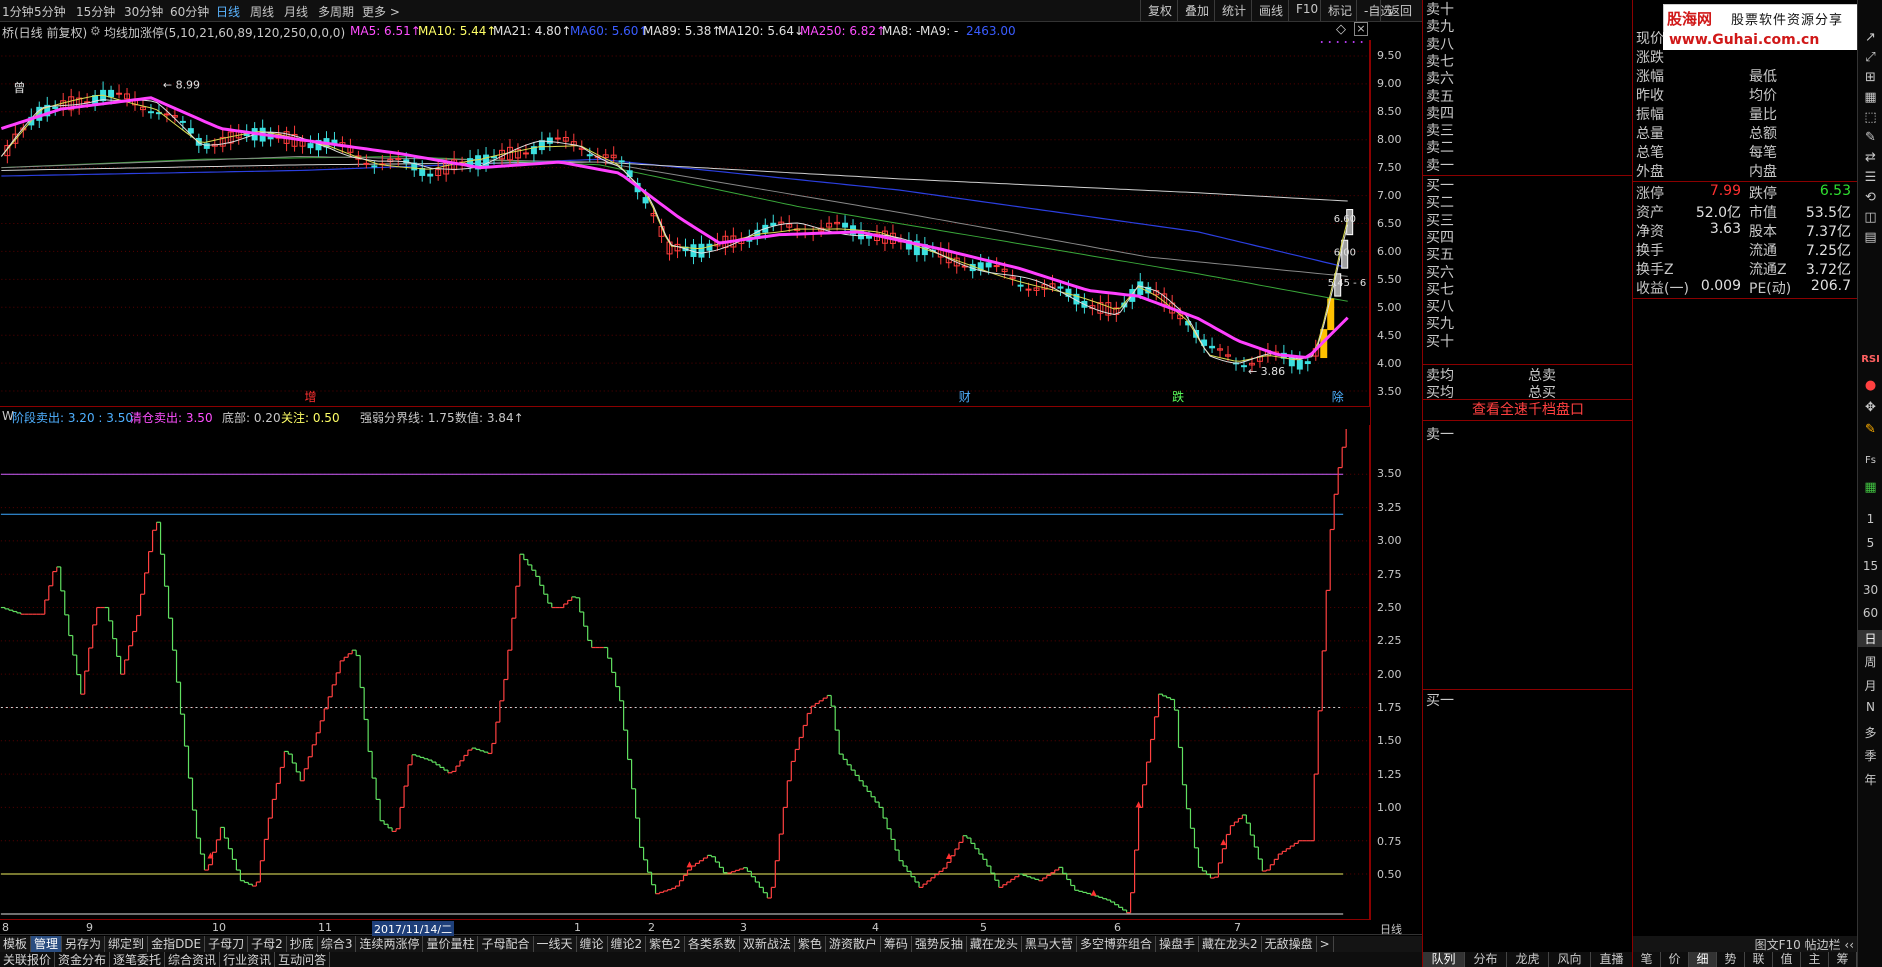 This screenshot has height=967, width=1882. Describe the element at coordinates (1233, 10) in the screenshot. I see `stats-button: 统计` at that location.